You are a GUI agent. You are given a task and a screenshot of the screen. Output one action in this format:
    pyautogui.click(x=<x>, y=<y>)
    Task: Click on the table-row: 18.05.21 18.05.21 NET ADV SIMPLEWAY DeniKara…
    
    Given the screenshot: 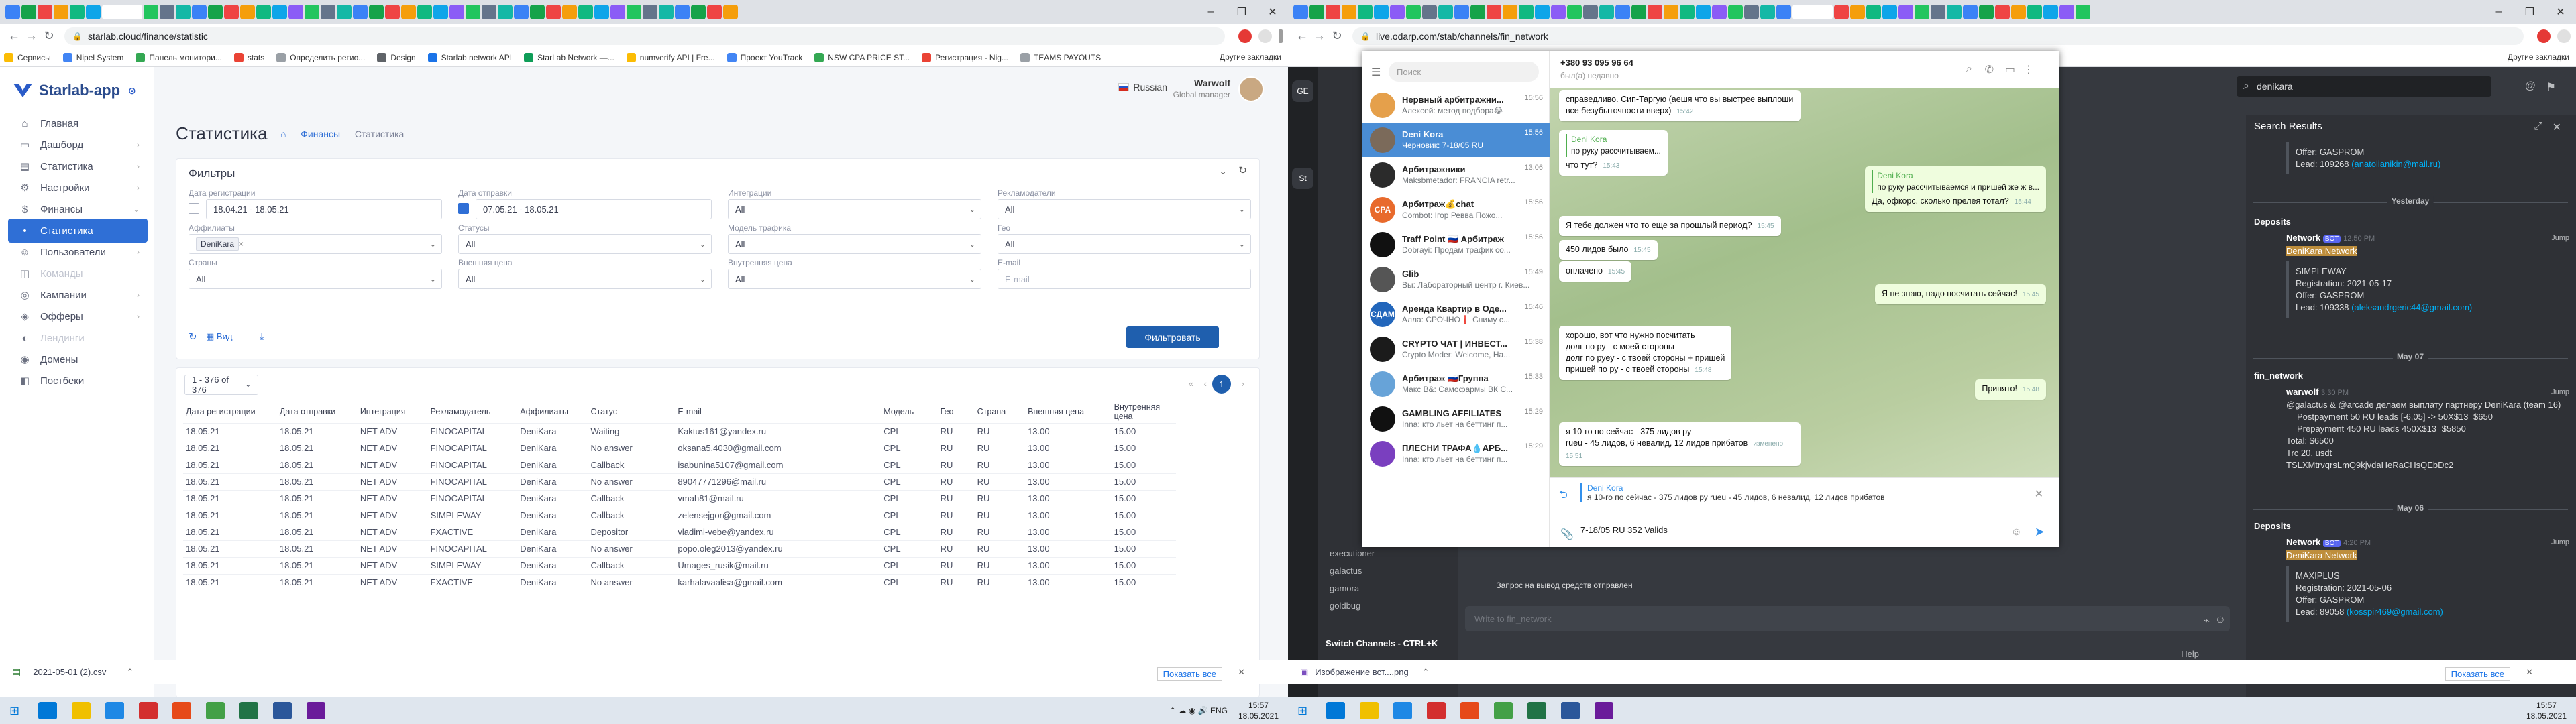 What is the action you would take?
    pyautogui.click(x=679, y=515)
    